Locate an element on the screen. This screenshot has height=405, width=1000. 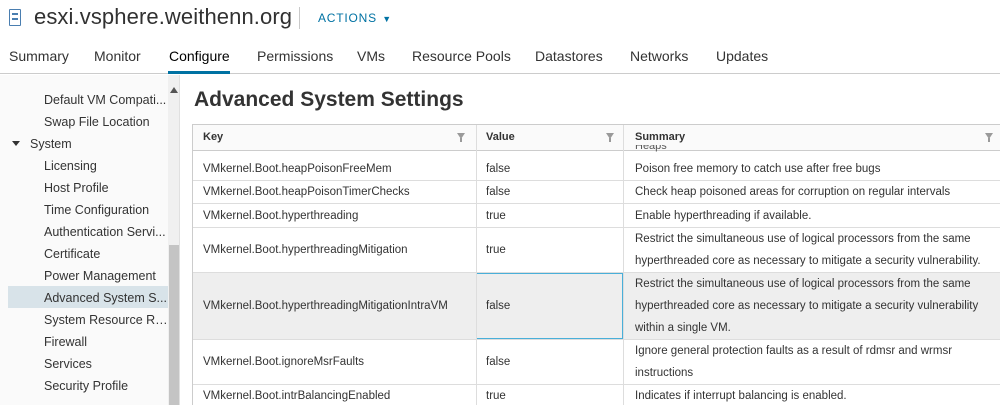
sidebar-item-firewall: Firewall is located at coordinates (106, 342).